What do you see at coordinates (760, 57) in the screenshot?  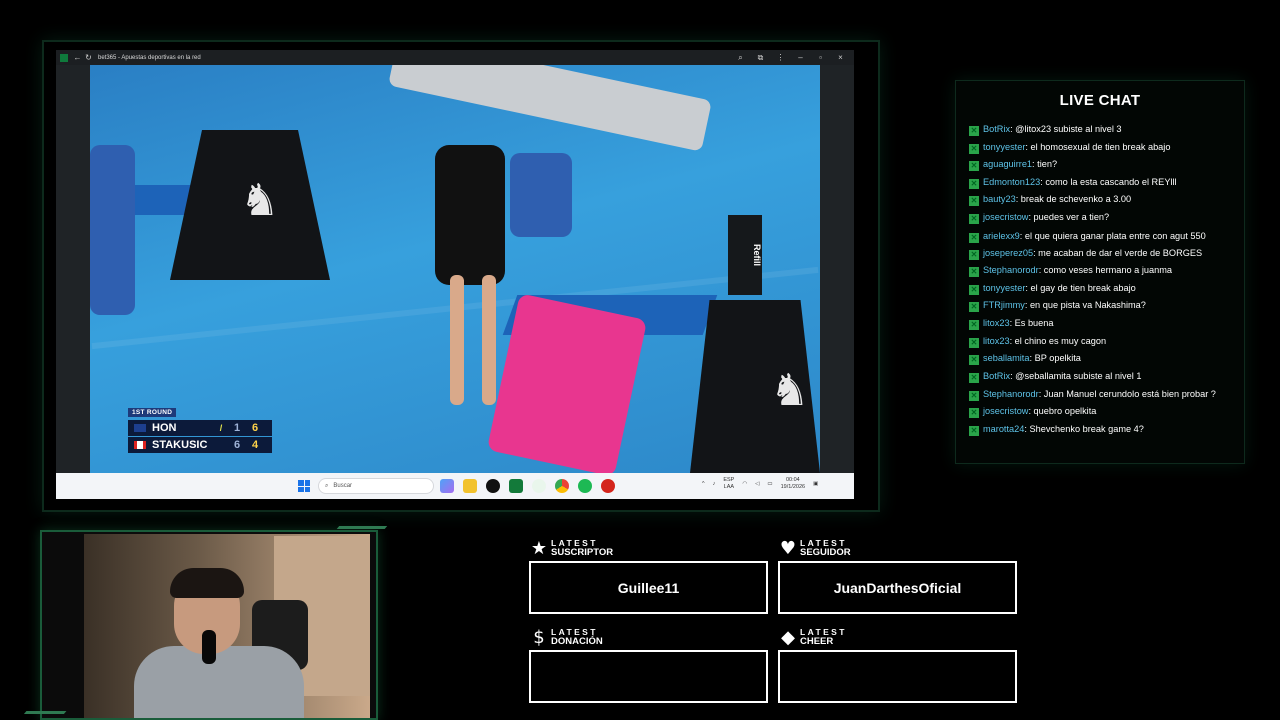 I see `extensions-icon: ⧉` at bounding box center [760, 57].